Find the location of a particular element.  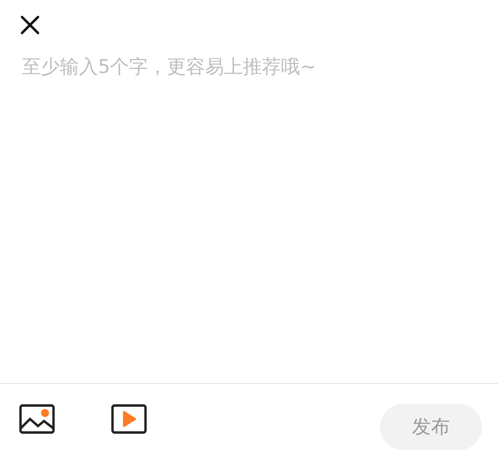

image-icon is located at coordinates (37, 419).